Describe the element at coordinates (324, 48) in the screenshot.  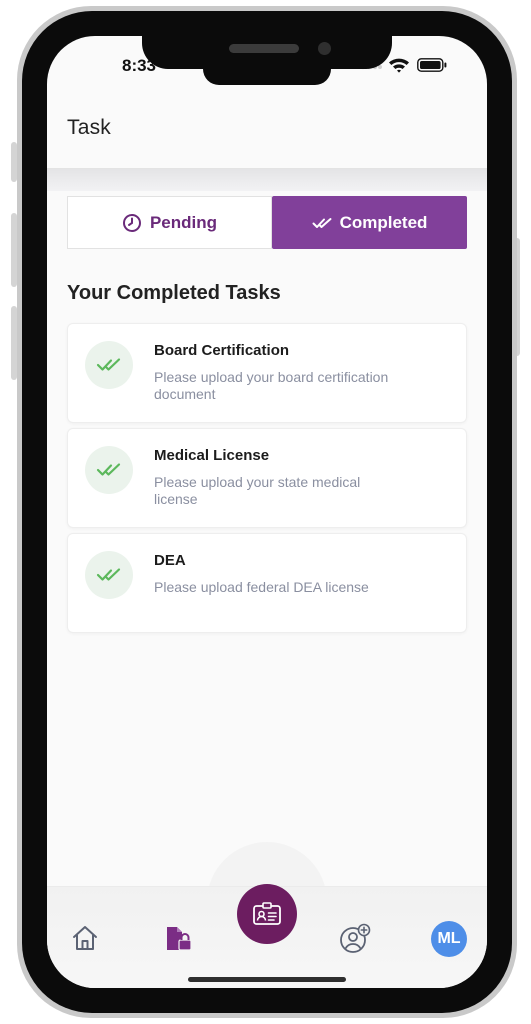
I see `front-camera` at that location.